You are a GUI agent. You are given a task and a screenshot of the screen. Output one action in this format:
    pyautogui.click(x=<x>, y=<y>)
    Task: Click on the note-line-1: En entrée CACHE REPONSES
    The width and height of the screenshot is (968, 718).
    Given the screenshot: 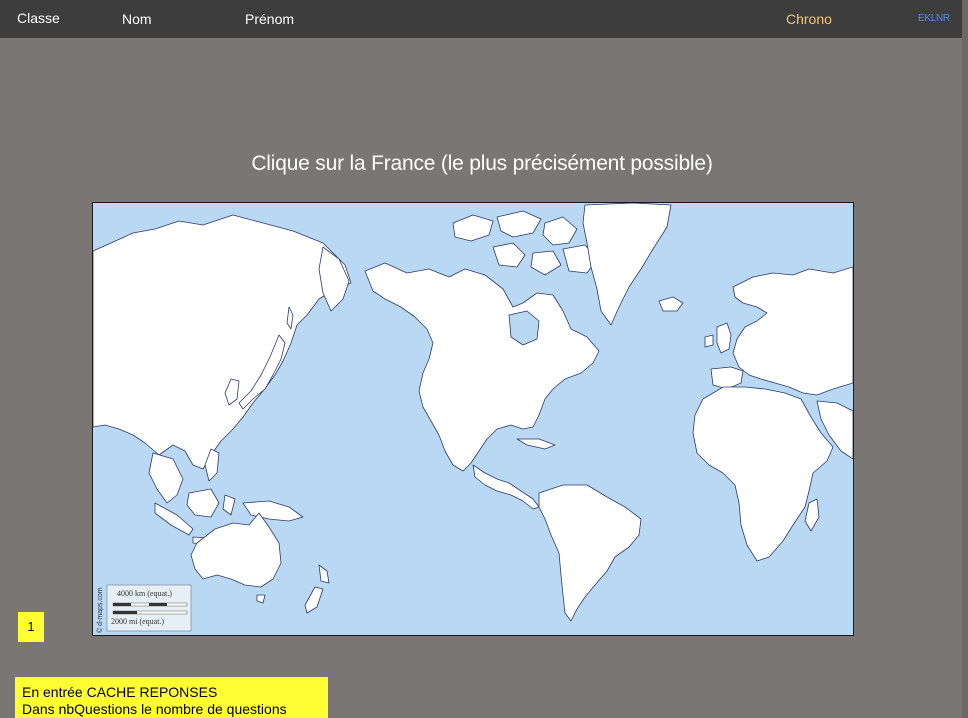 What is the action you would take?
    pyautogui.click(x=120, y=692)
    